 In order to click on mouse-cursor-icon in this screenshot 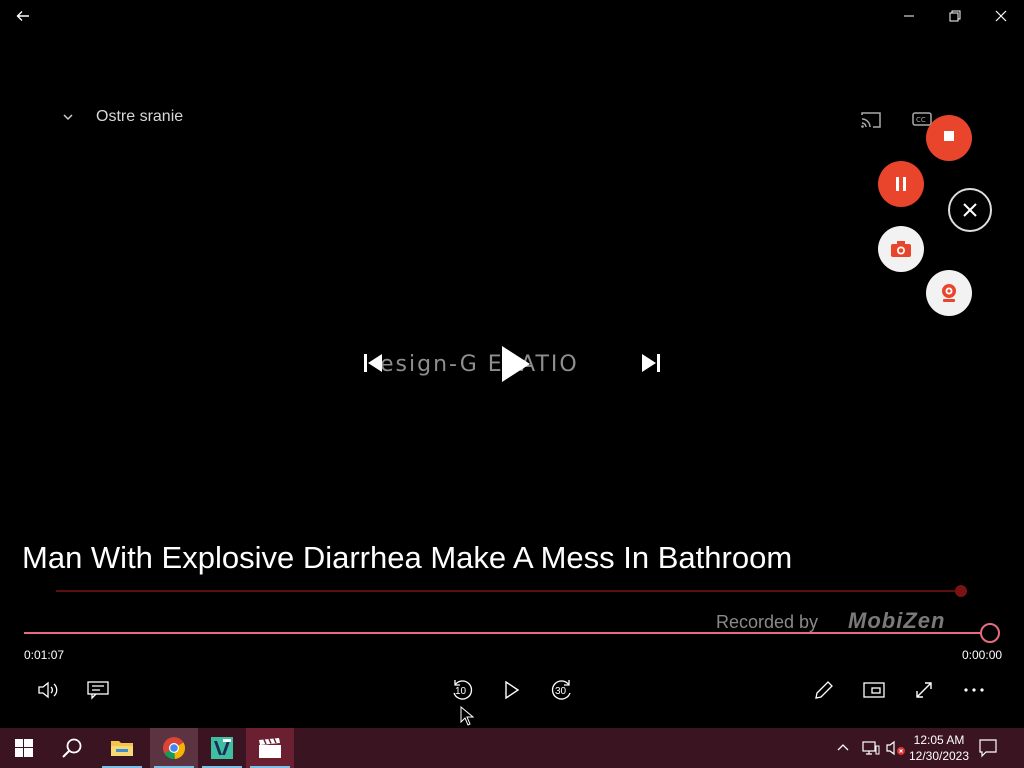, I will do `click(467, 716)`.